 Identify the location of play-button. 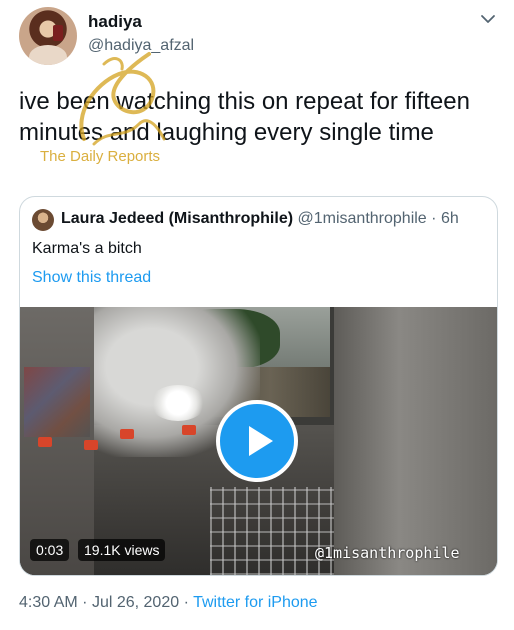
(257, 441).